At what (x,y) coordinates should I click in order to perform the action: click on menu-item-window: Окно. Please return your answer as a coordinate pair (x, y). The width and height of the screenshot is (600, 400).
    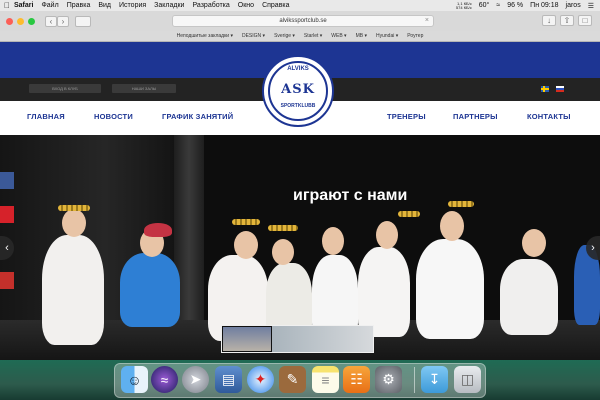
    Looking at the image, I should click on (246, 5).